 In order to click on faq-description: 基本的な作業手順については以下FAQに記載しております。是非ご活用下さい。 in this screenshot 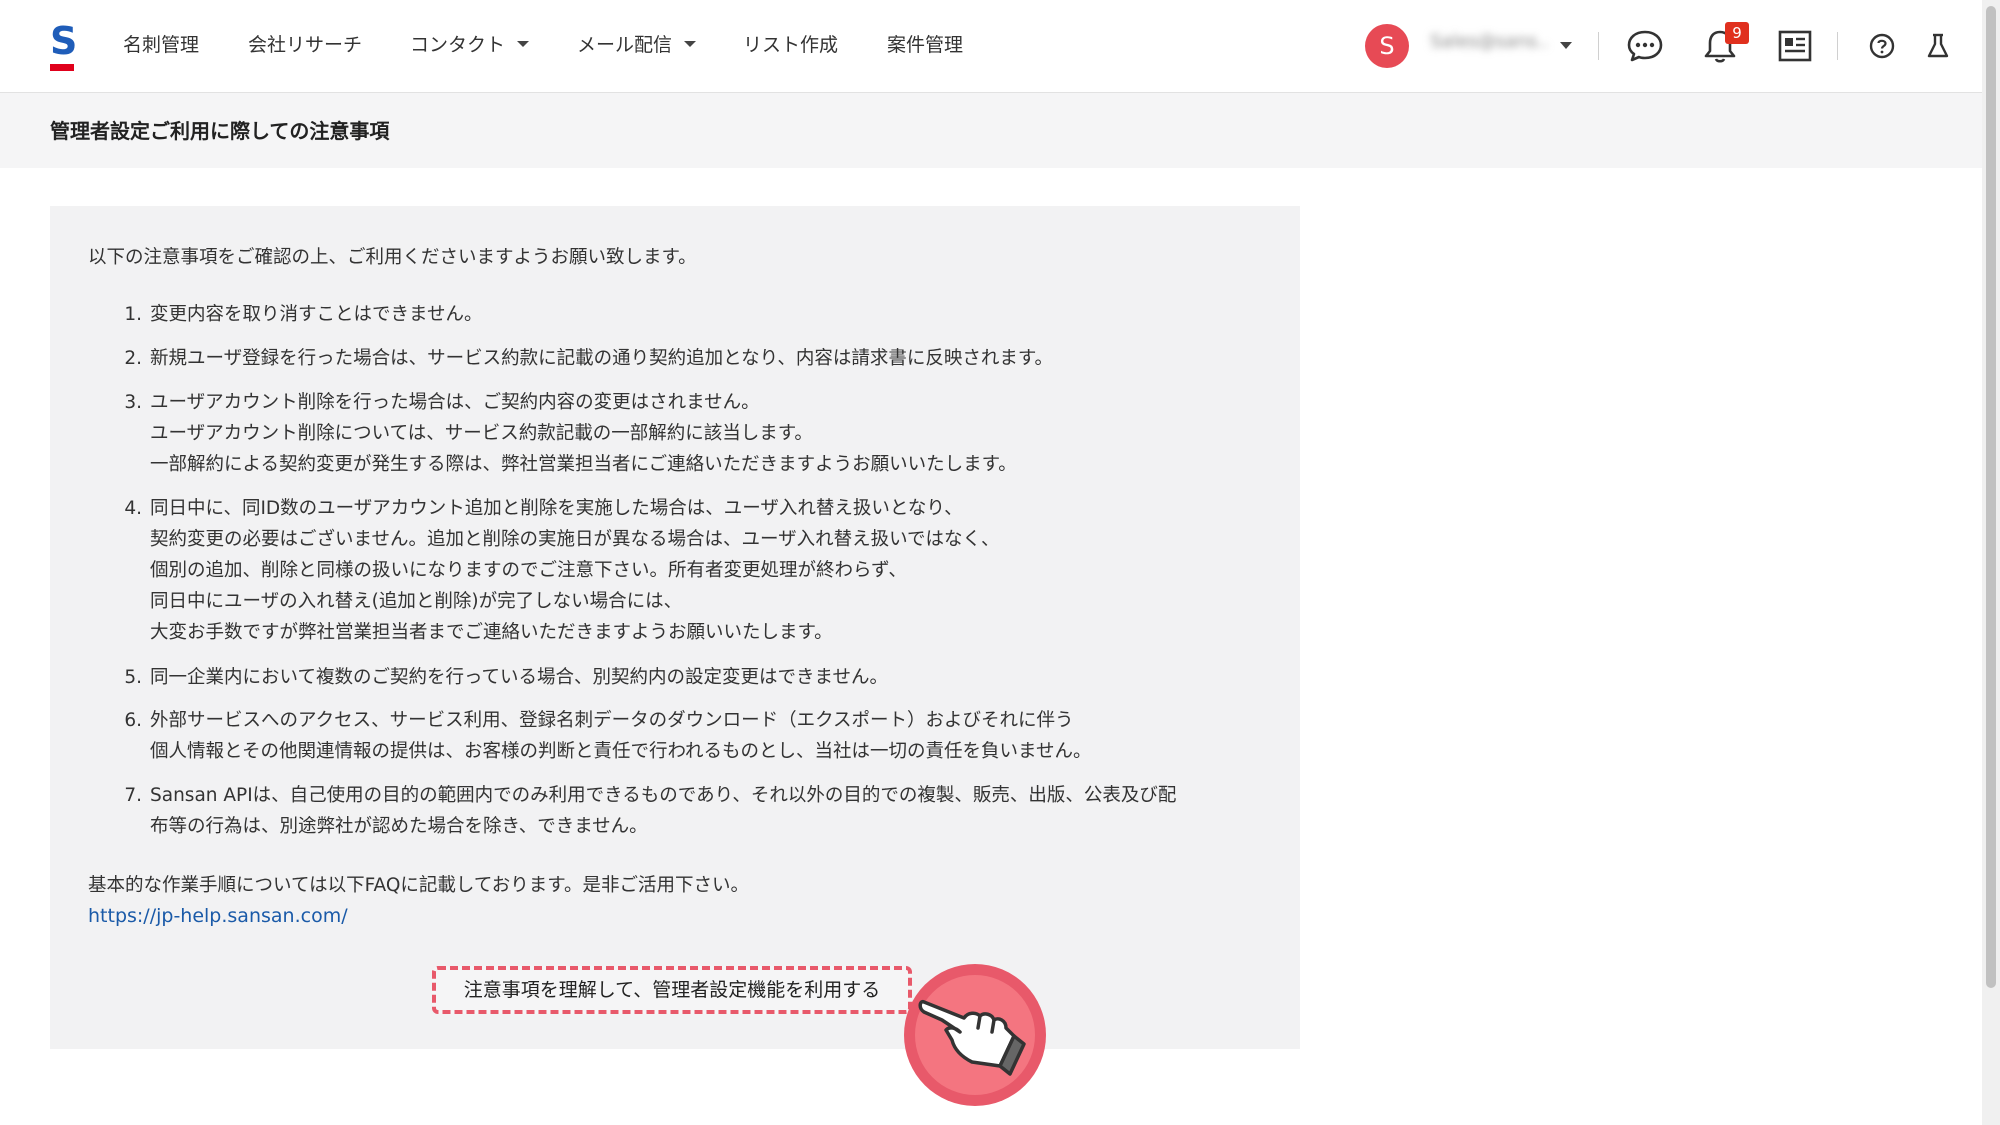, I will do `click(418, 885)`.